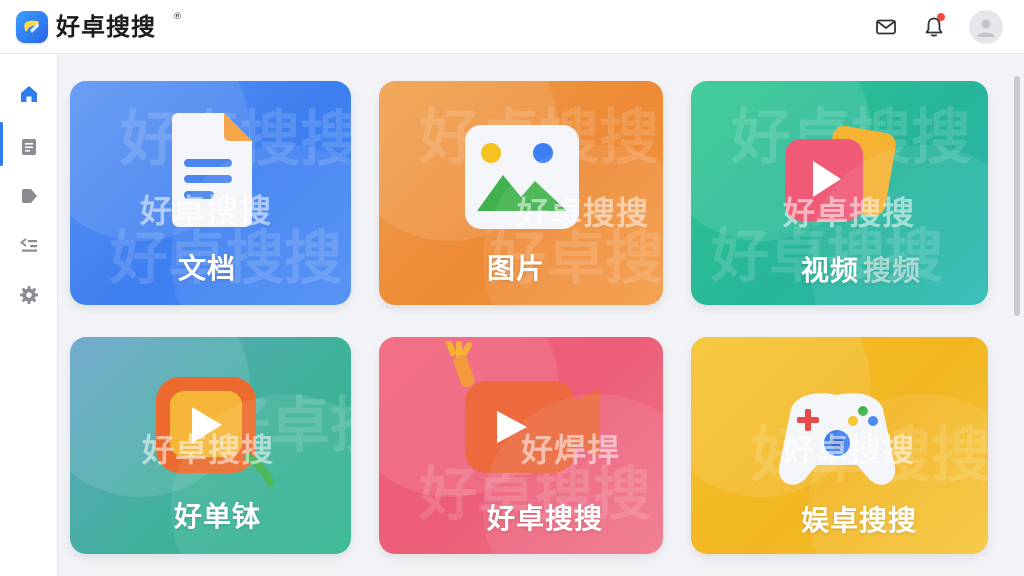 The width and height of the screenshot is (1024, 576). What do you see at coordinates (207, 268) in the screenshot?
I see `card-title: 文档` at bounding box center [207, 268].